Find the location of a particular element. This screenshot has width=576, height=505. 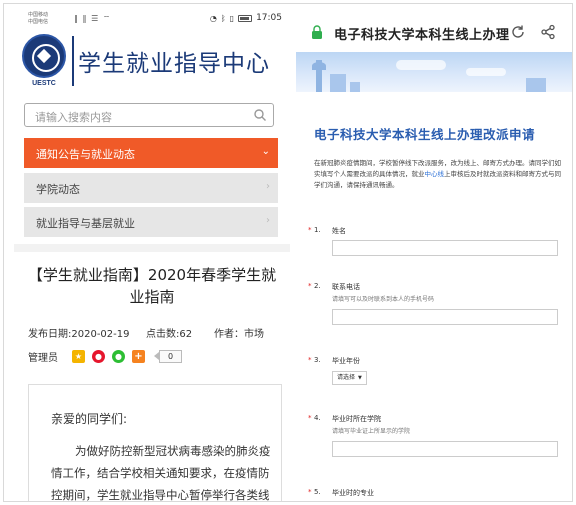

site-header: UESTC 学生就业指导中心 is located at coordinates (152, 63).